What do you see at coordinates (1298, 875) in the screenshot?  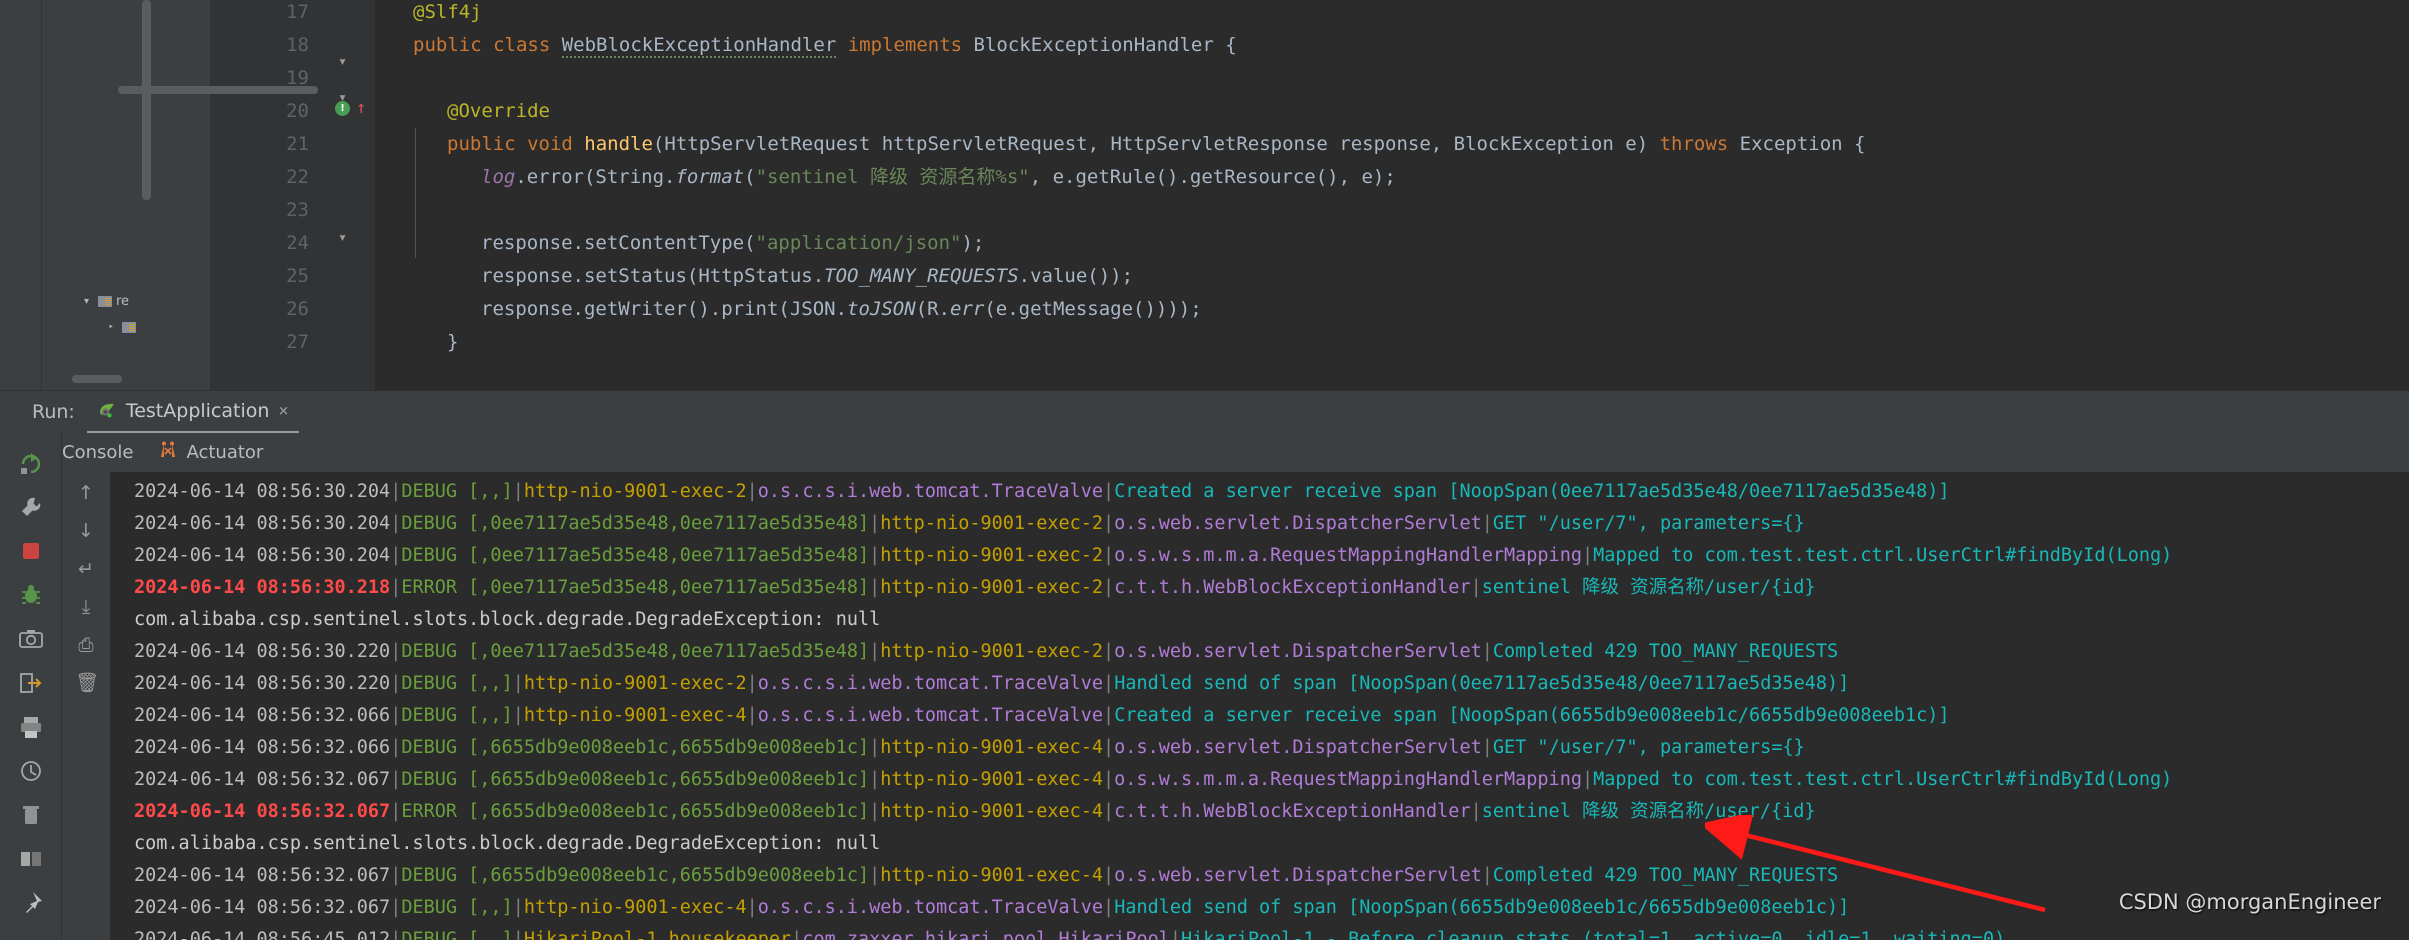 I see `log-logger: o.s.web.servlet.DispatcherServlet` at bounding box center [1298, 875].